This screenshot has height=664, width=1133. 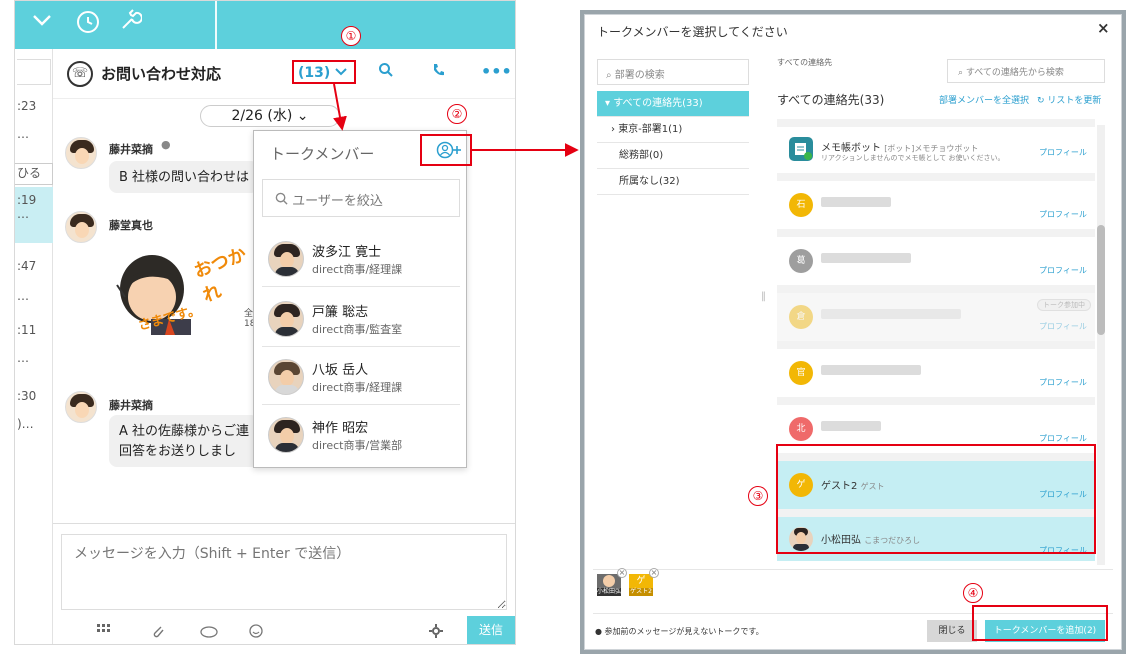 What do you see at coordinates (931, 148) in the screenshot?
I see `contact-tag: [ボット]メモチョウボット` at bounding box center [931, 148].